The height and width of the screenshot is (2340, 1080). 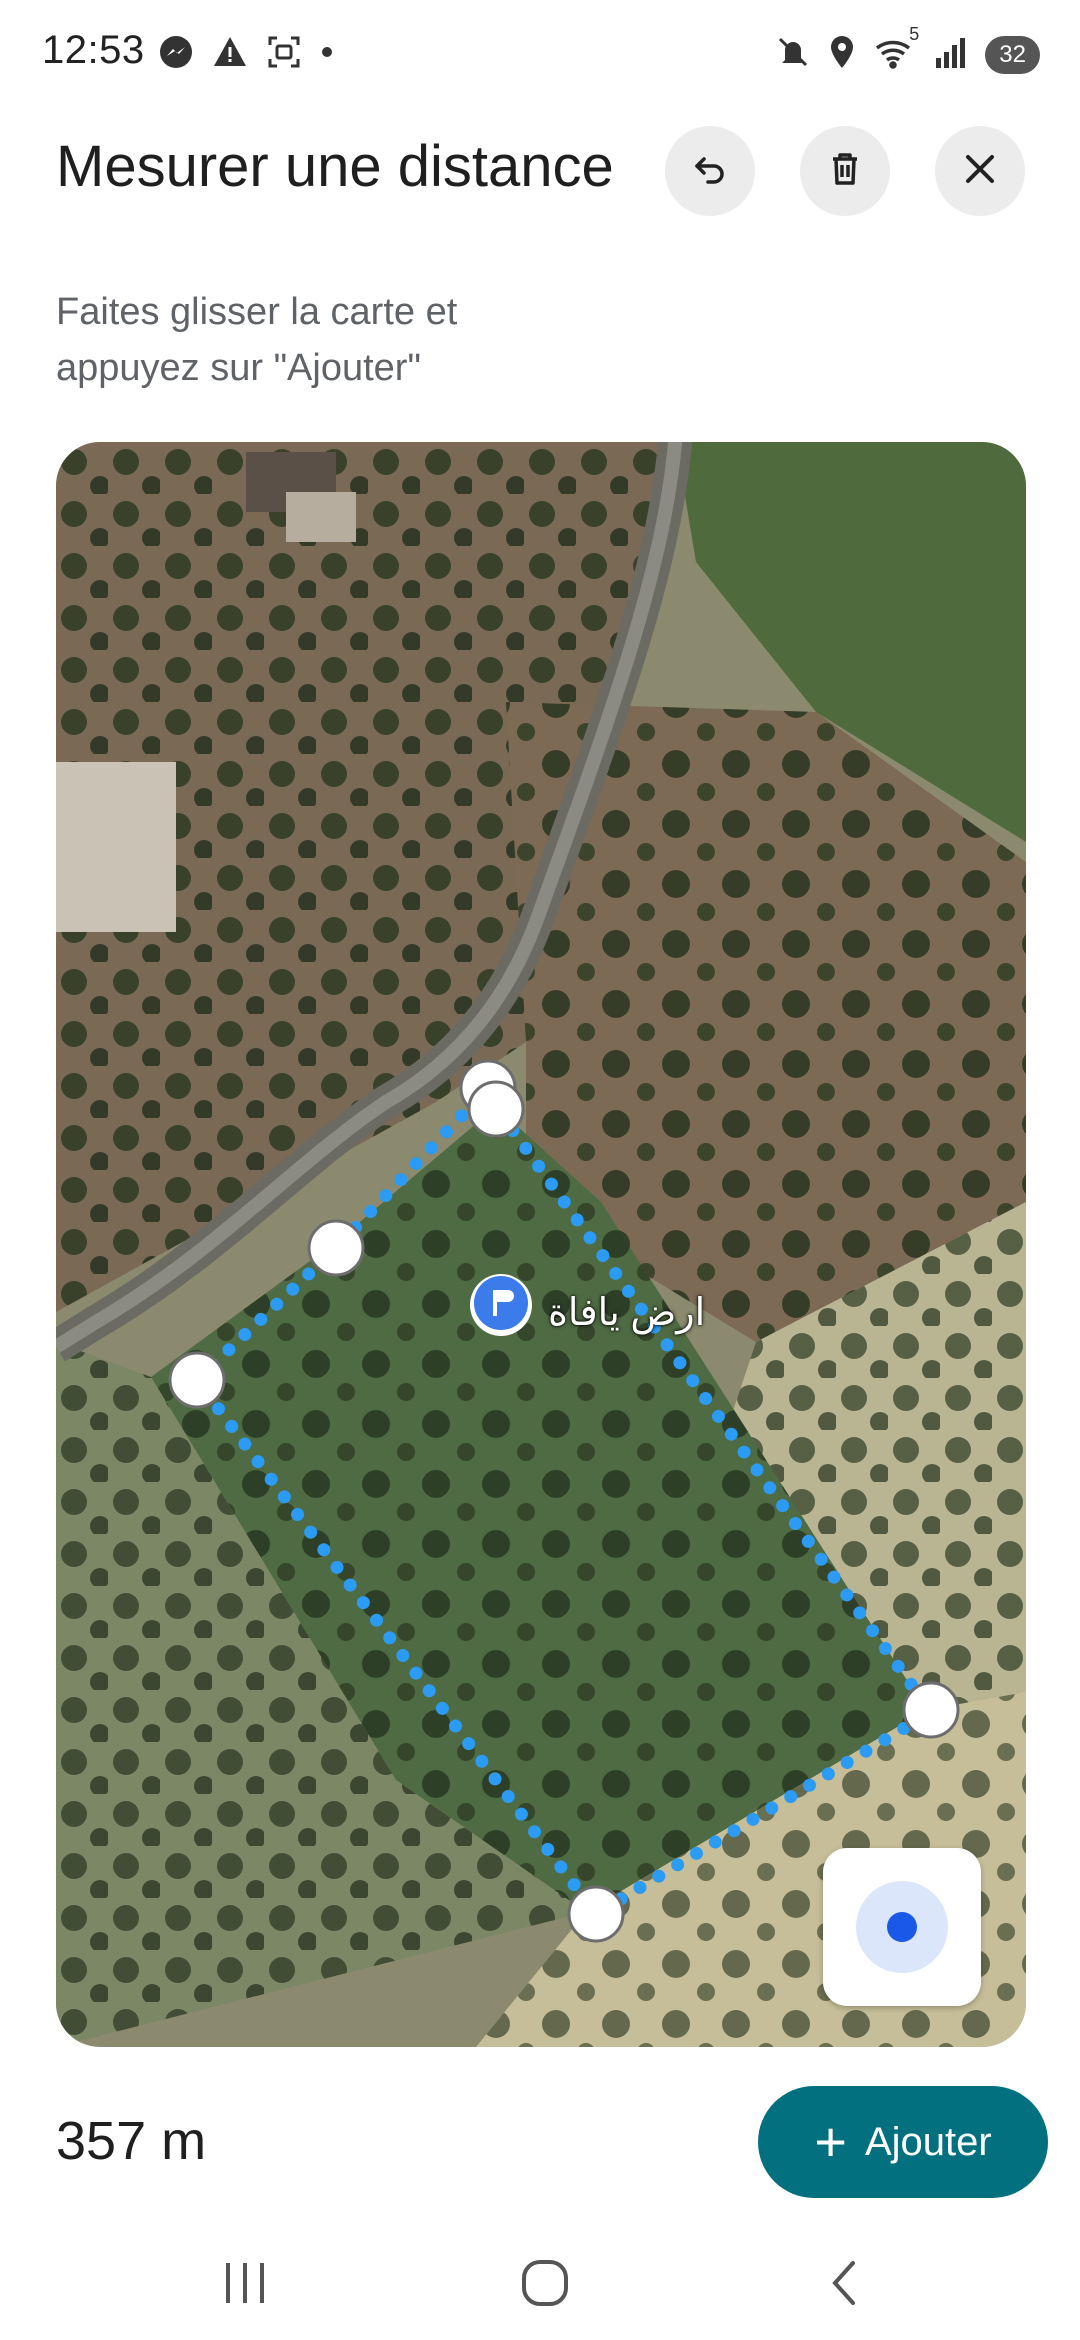 I want to click on status-bar: 12:53 5 32, so click(x=540, y=55).